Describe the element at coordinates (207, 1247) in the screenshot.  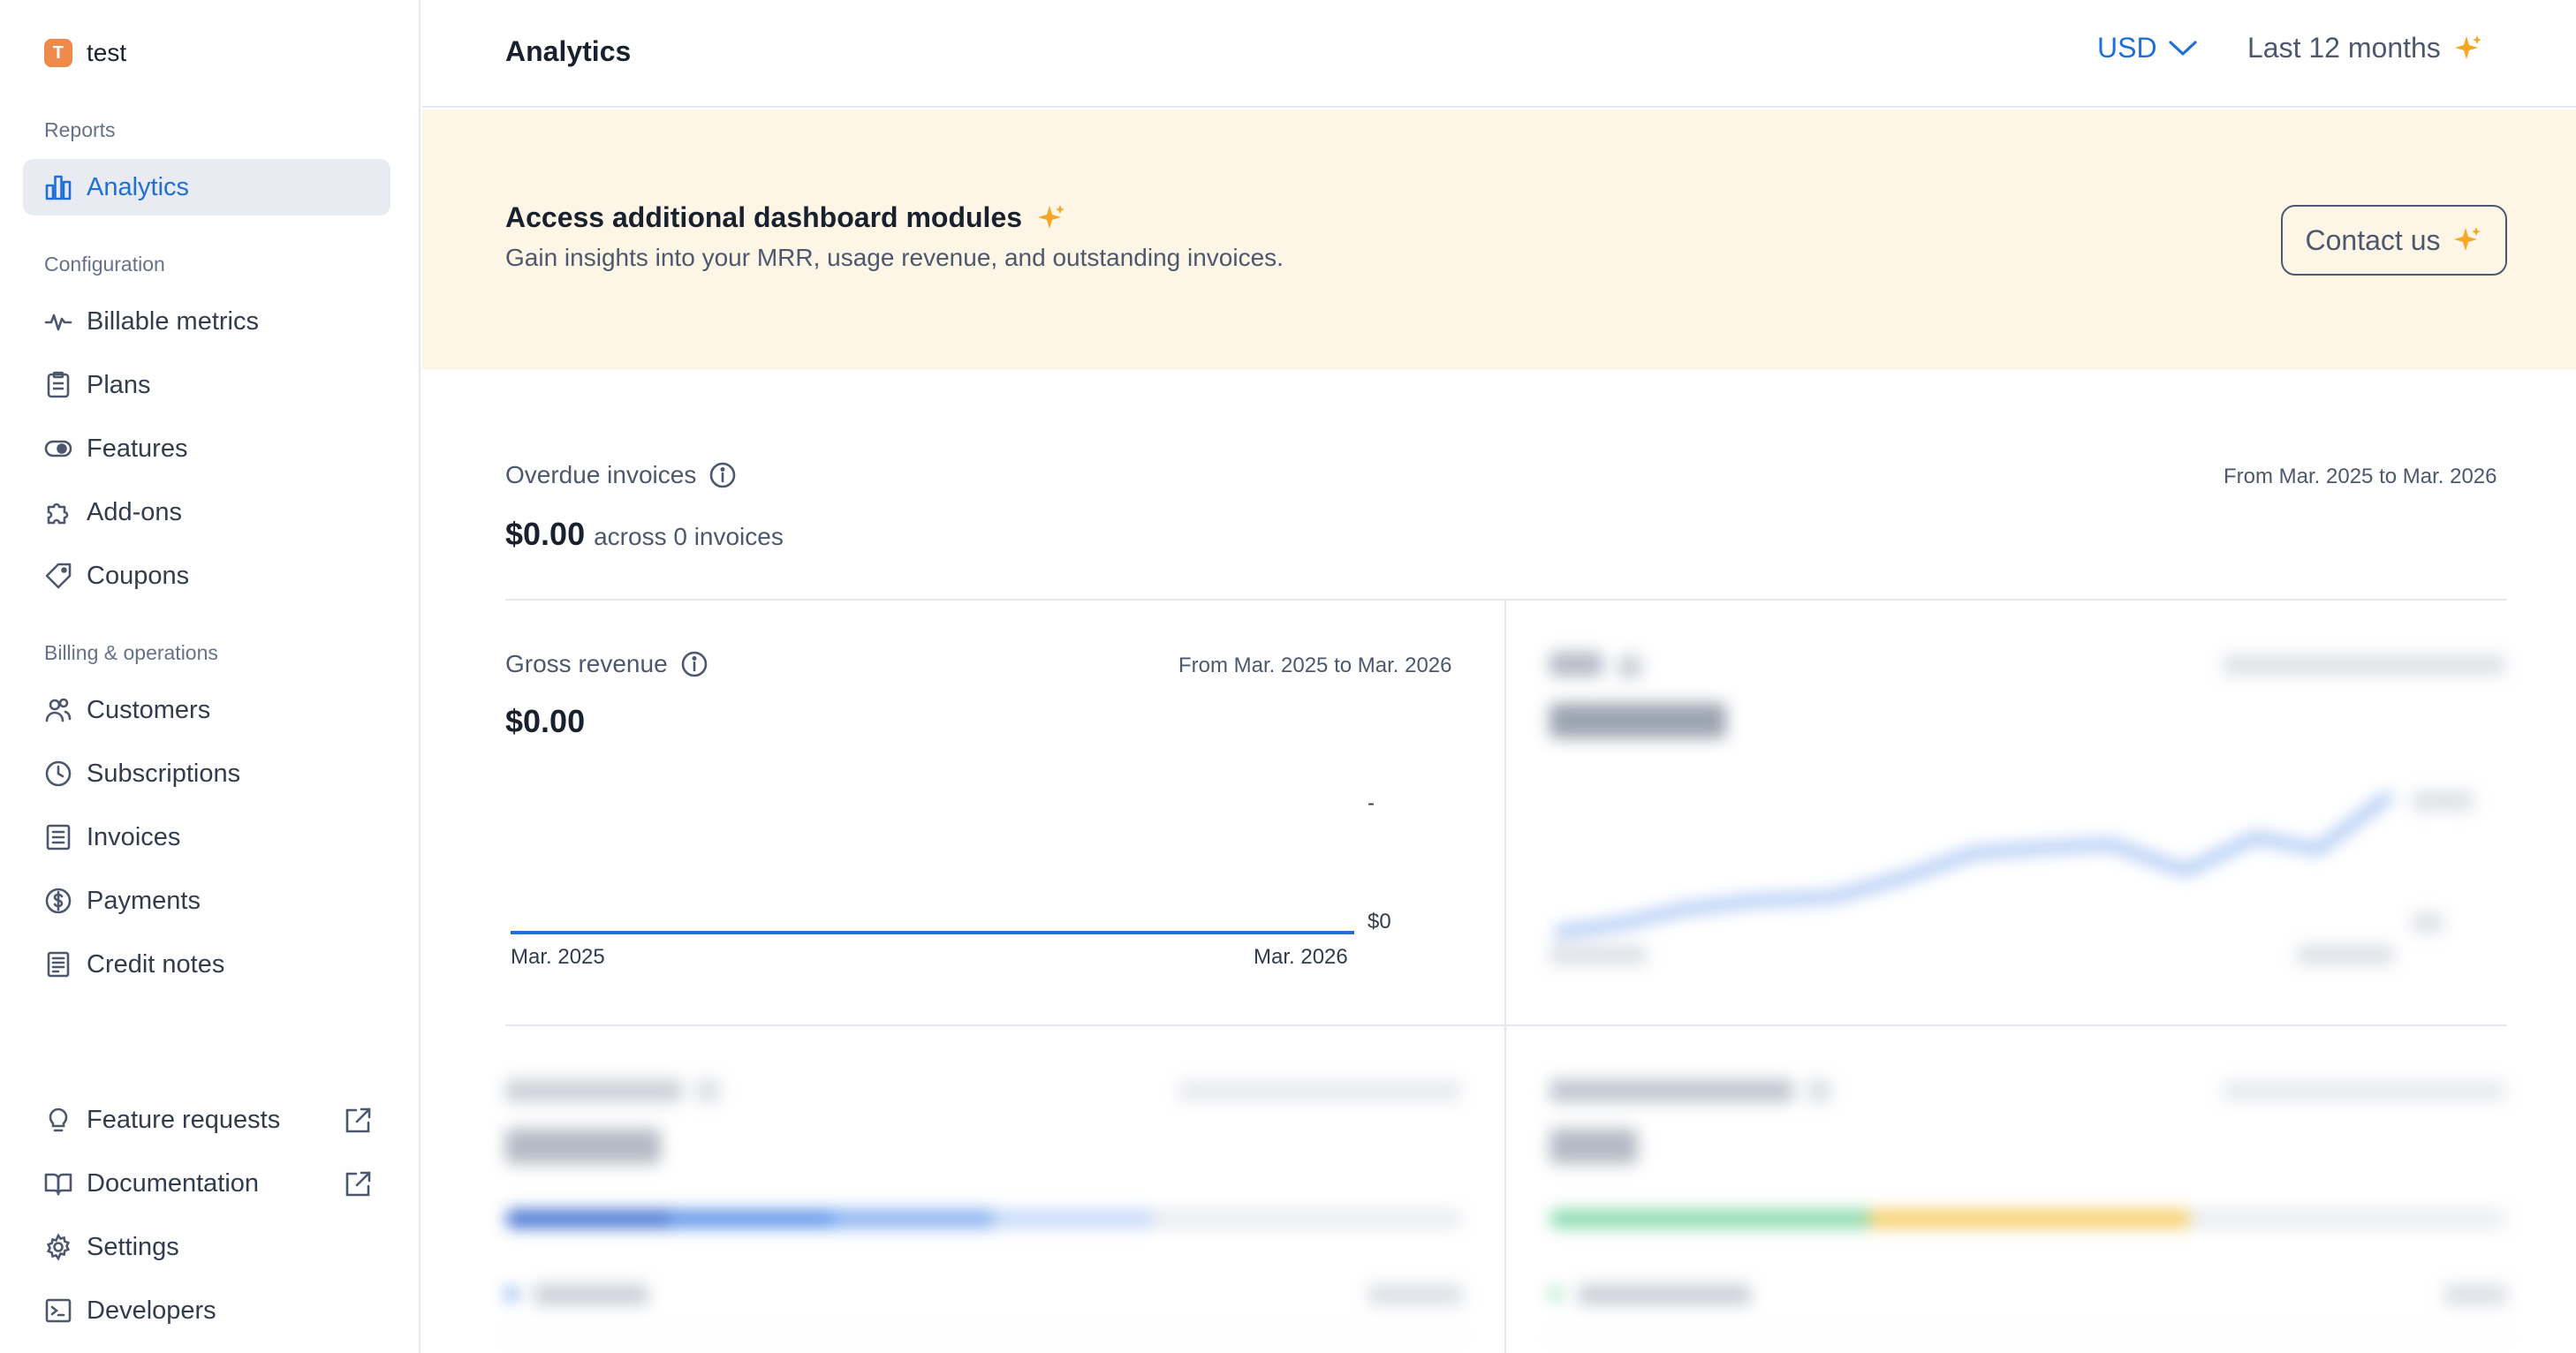
I see `sidebar-item-settings: Settings` at that location.